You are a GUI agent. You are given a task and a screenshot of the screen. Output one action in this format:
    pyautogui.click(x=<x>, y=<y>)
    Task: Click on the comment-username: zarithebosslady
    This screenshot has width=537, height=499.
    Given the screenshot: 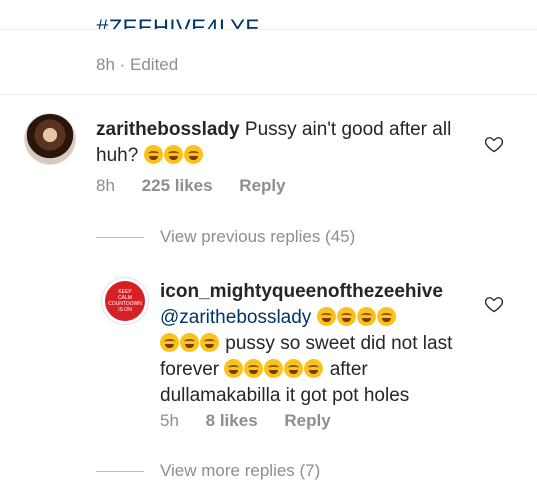 What is the action you would take?
    pyautogui.click(x=168, y=129)
    